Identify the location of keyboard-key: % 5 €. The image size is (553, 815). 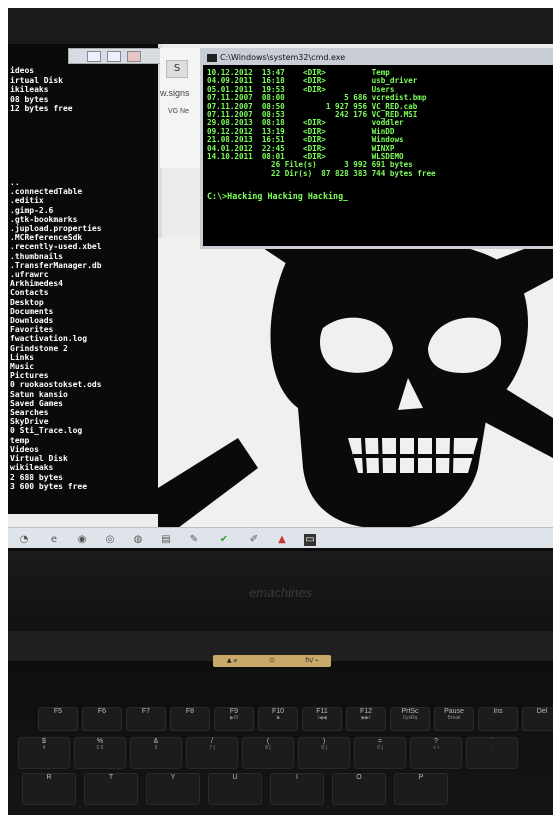
(100, 753).